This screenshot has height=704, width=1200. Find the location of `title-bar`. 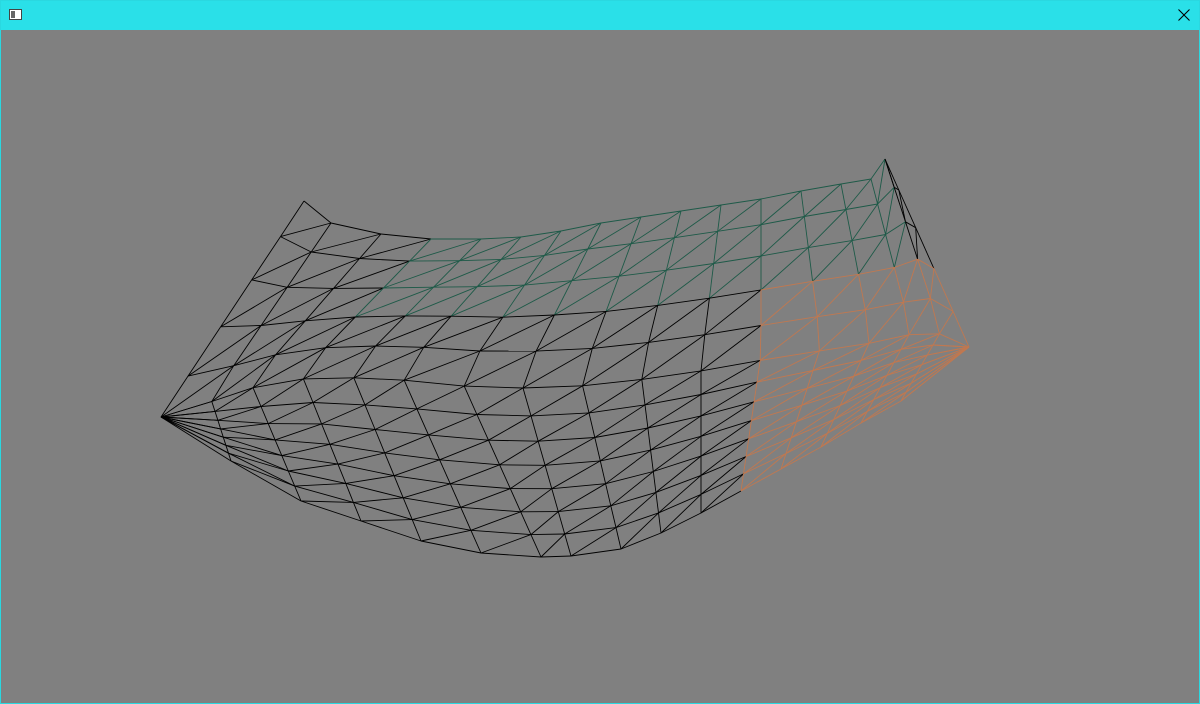

title-bar is located at coordinates (600, 15).